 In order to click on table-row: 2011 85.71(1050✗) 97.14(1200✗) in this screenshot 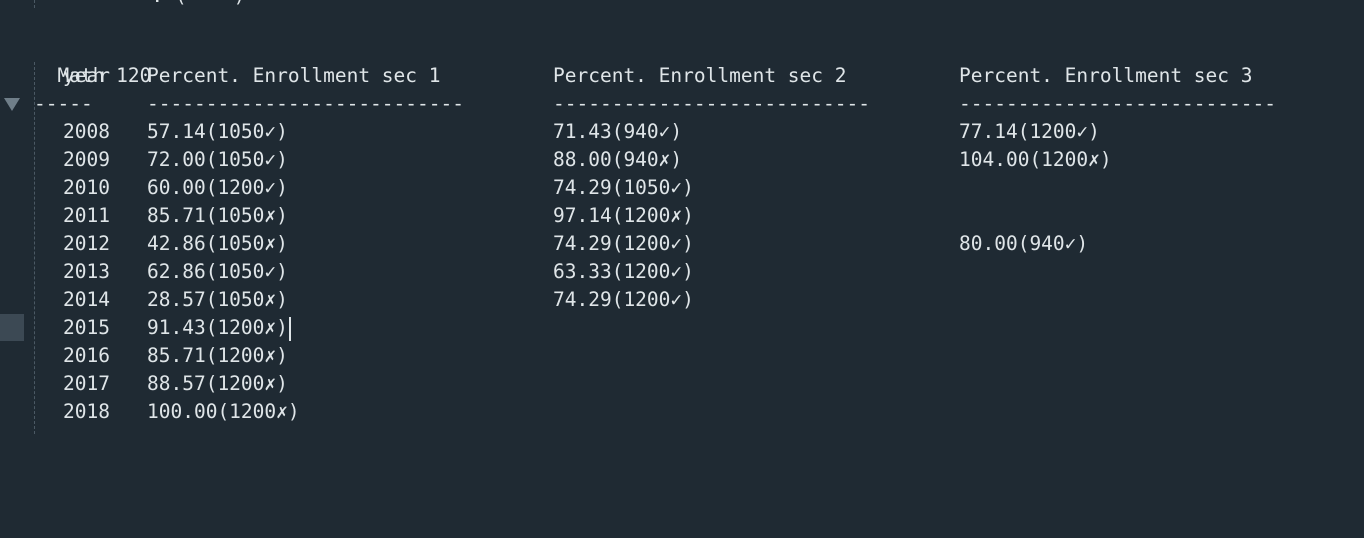, I will do `click(364, 216)`.